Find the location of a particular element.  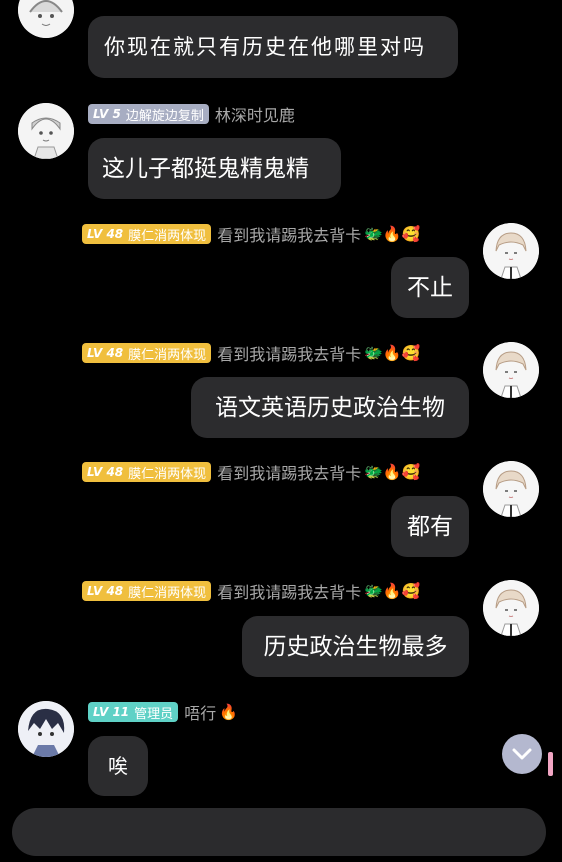

scroll-indicator is located at coordinates (550, 764).